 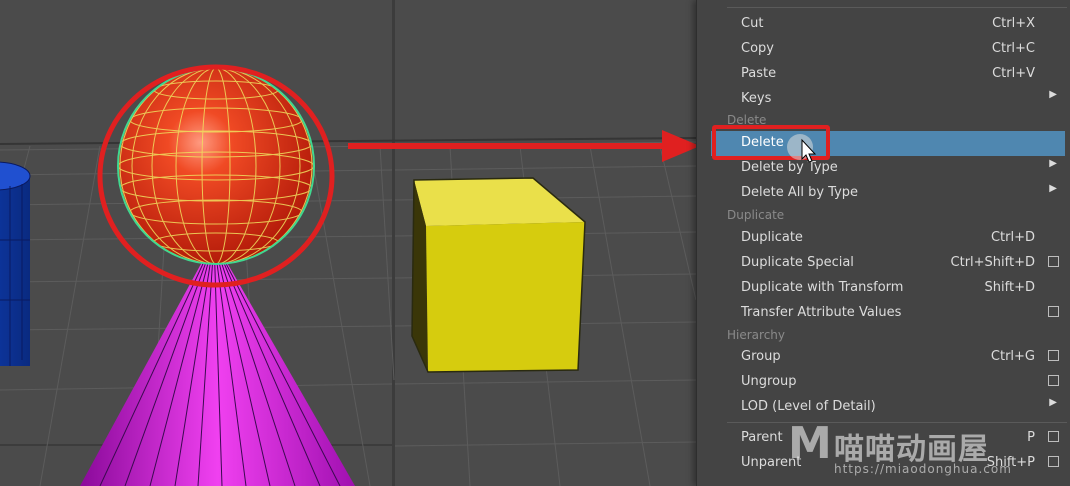 I want to click on menu-item-label: Duplicate with Transform, so click(x=822, y=287).